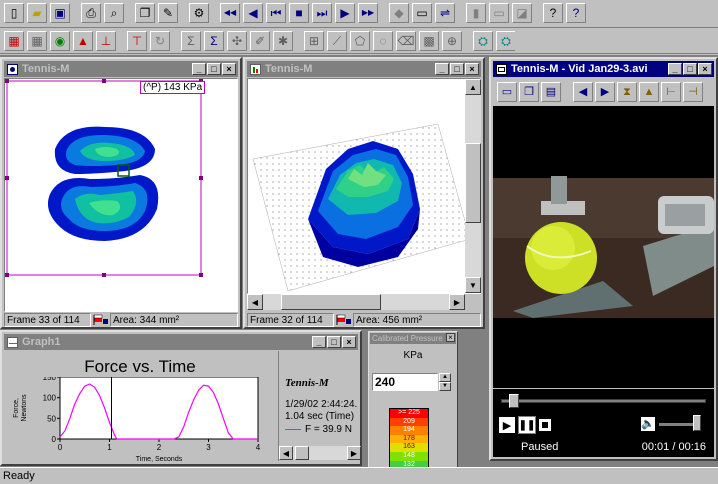  Describe the element at coordinates (114, 13) in the screenshot. I see `print-preview-button: ⌕` at that location.